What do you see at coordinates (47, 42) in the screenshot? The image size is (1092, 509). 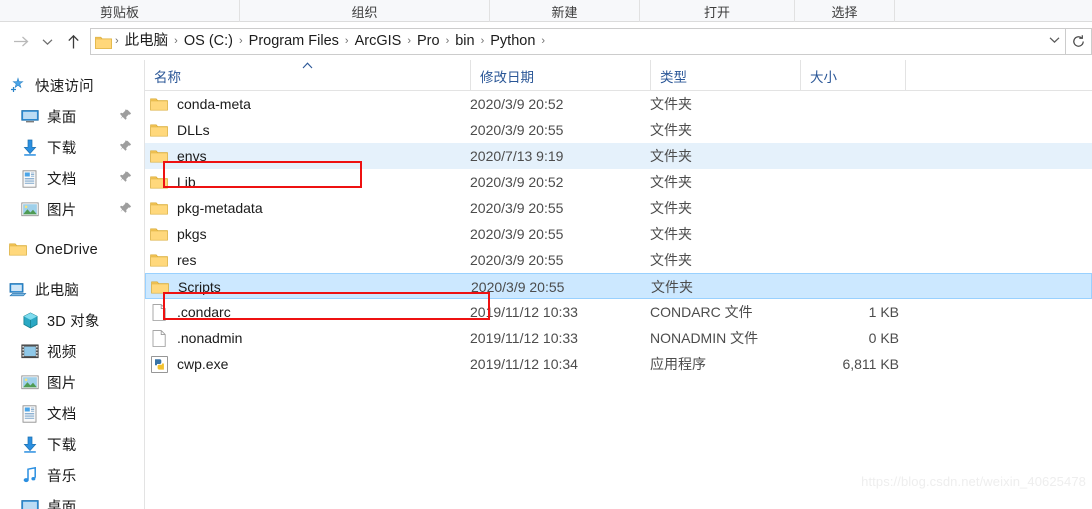 I see `recent-locations-button` at bounding box center [47, 42].